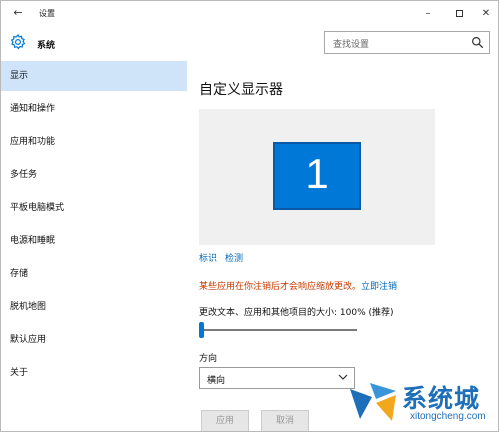 The width and height of the screenshot is (499, 432). I want to click on sidebar-item-about: 关于, so click(94, 373).